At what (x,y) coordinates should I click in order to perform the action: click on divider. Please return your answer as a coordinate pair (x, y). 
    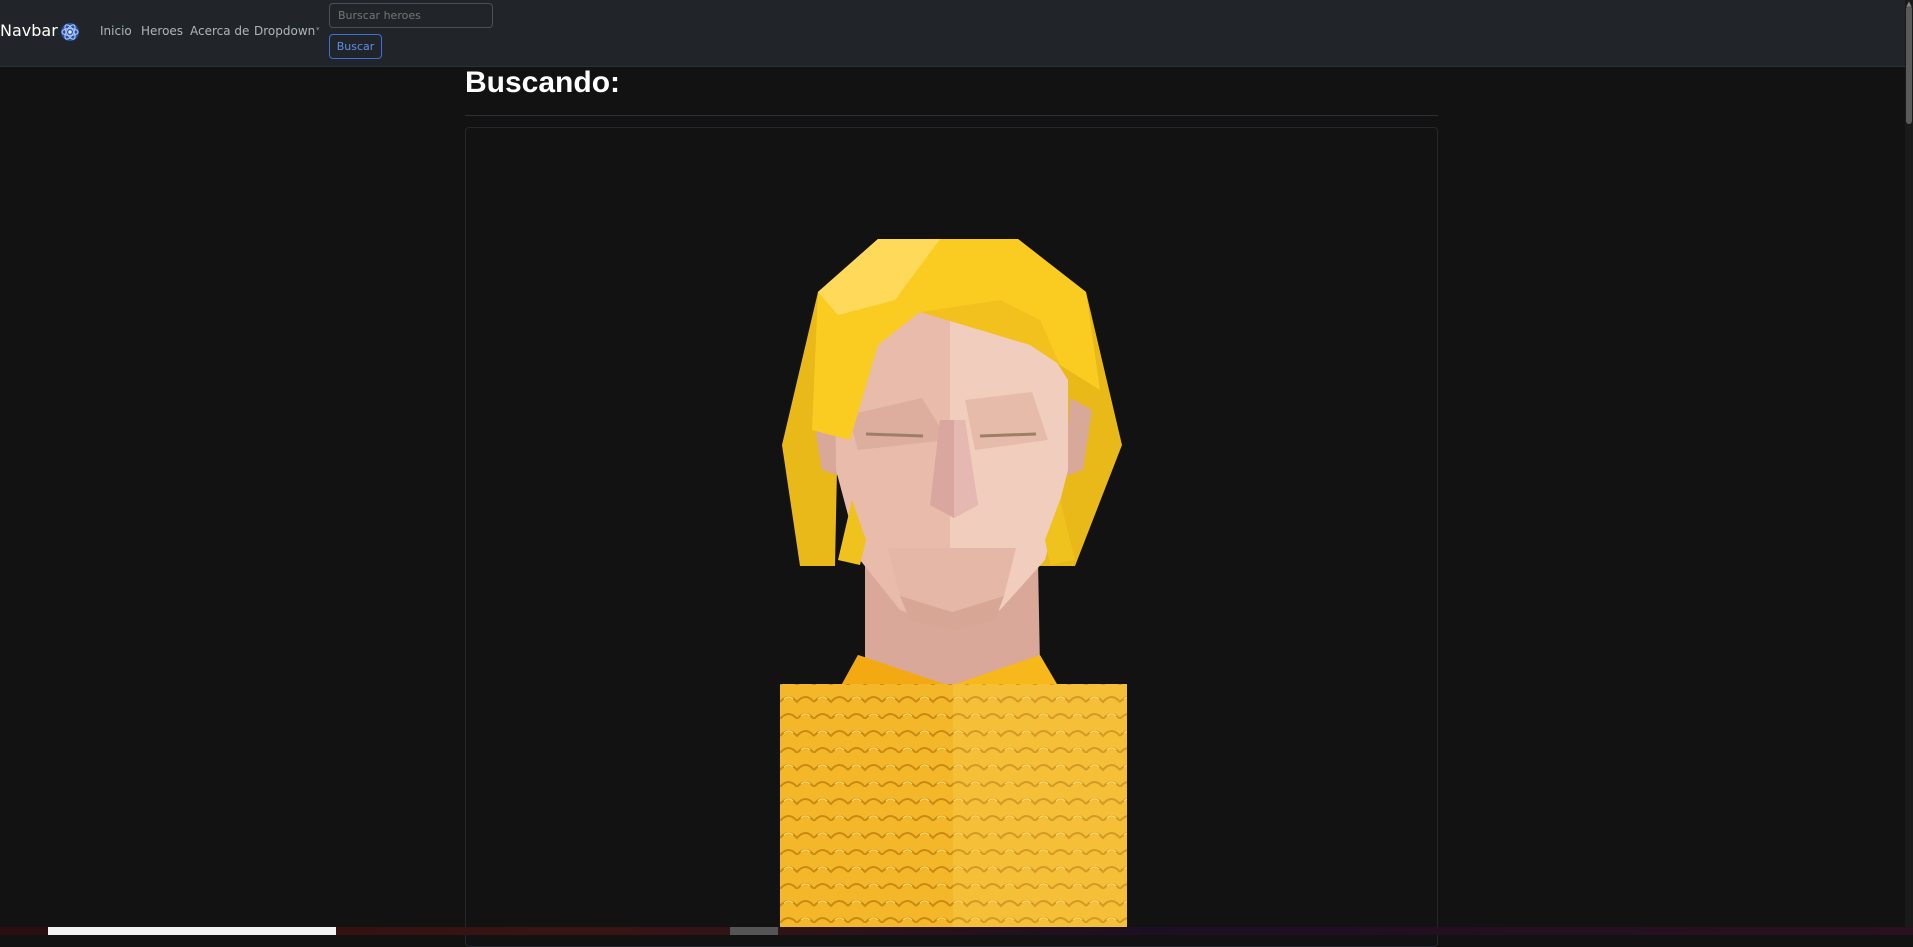
    Looking at the image, I should click on (951, 115).